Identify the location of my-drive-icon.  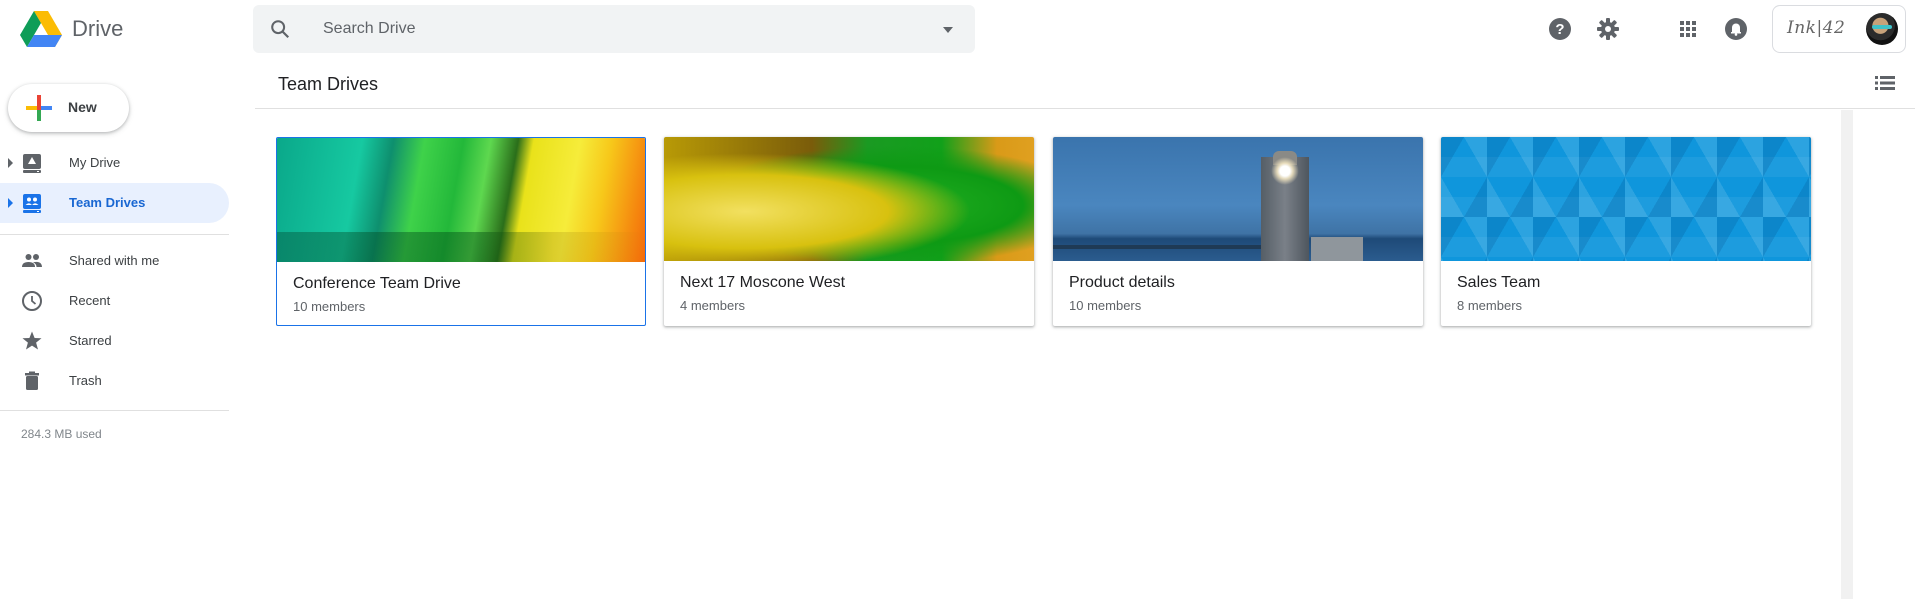
(32, 163).